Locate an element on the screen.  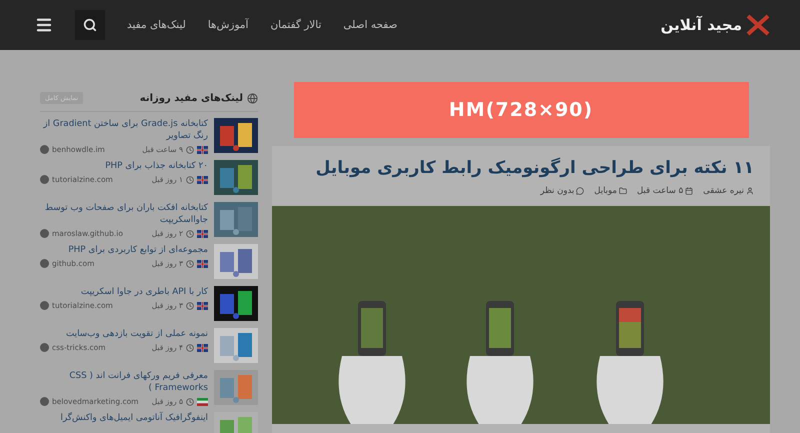
author-label: نیره عشقی is located at coordinates (728, 191).